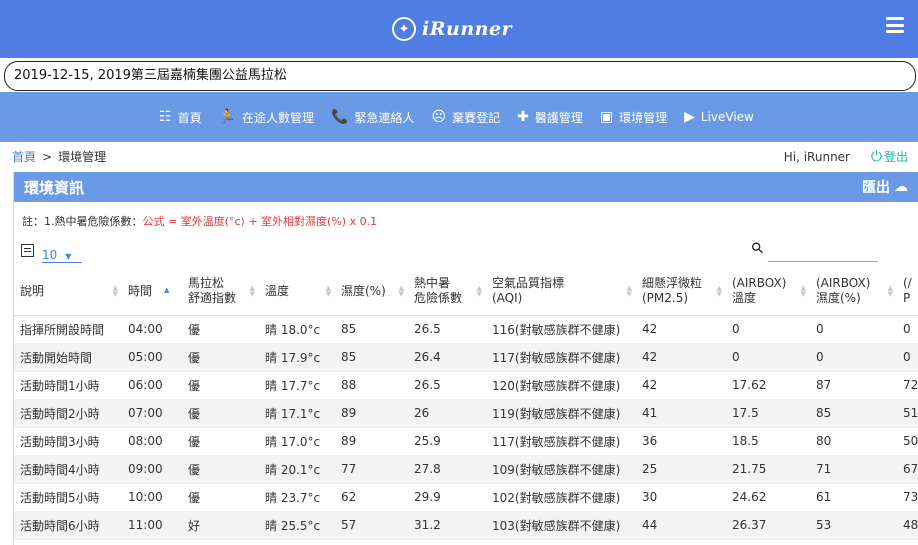 The height and width of the screenshot is (545, 918). Describe the element at coordinates (297, 525) in the screenshot. I see `table-cell: 晴 25.5°c` at that location.